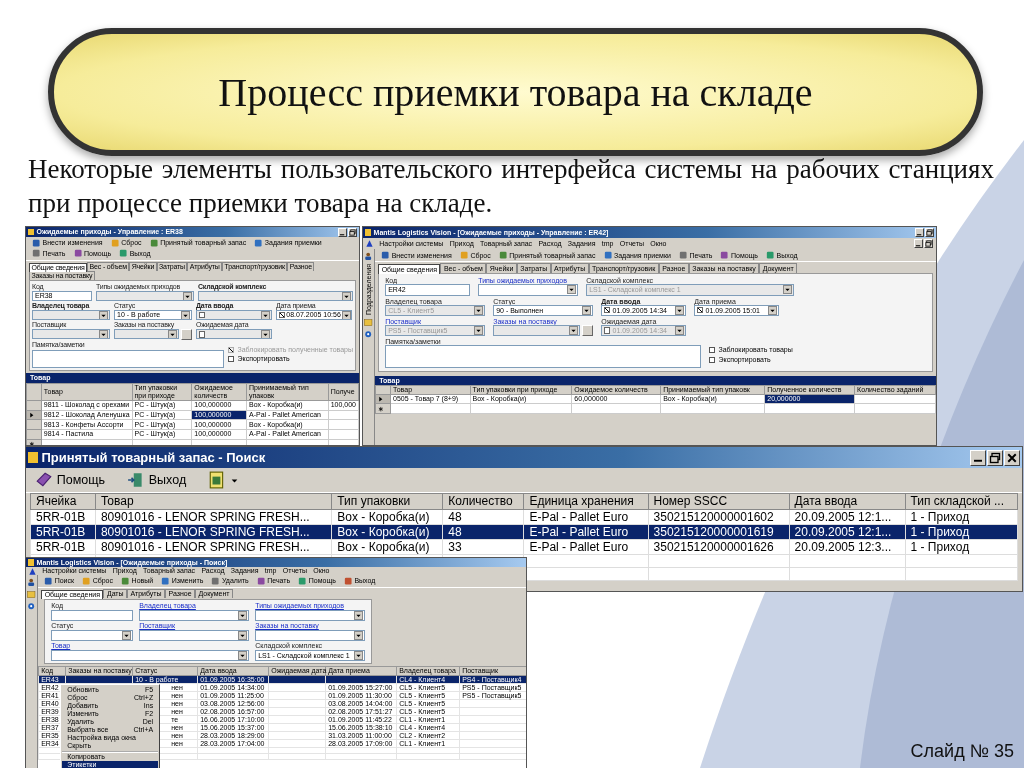 This screenshot has height=768, width=1024. Describe the element at coordinates (483, 501) in the screenshot. I see `column-header: Количество` at that location.